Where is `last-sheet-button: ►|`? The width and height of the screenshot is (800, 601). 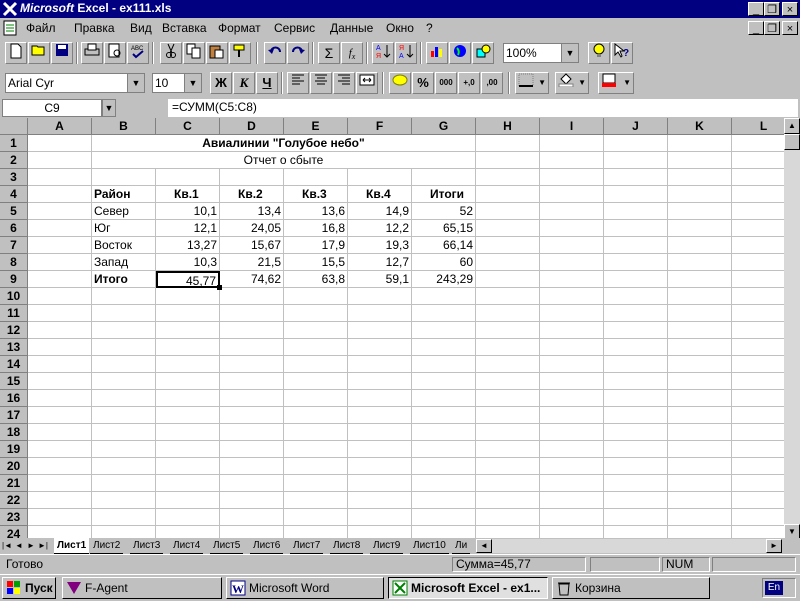 last-sheet-button: ►| is located at coordinates (43, 546).